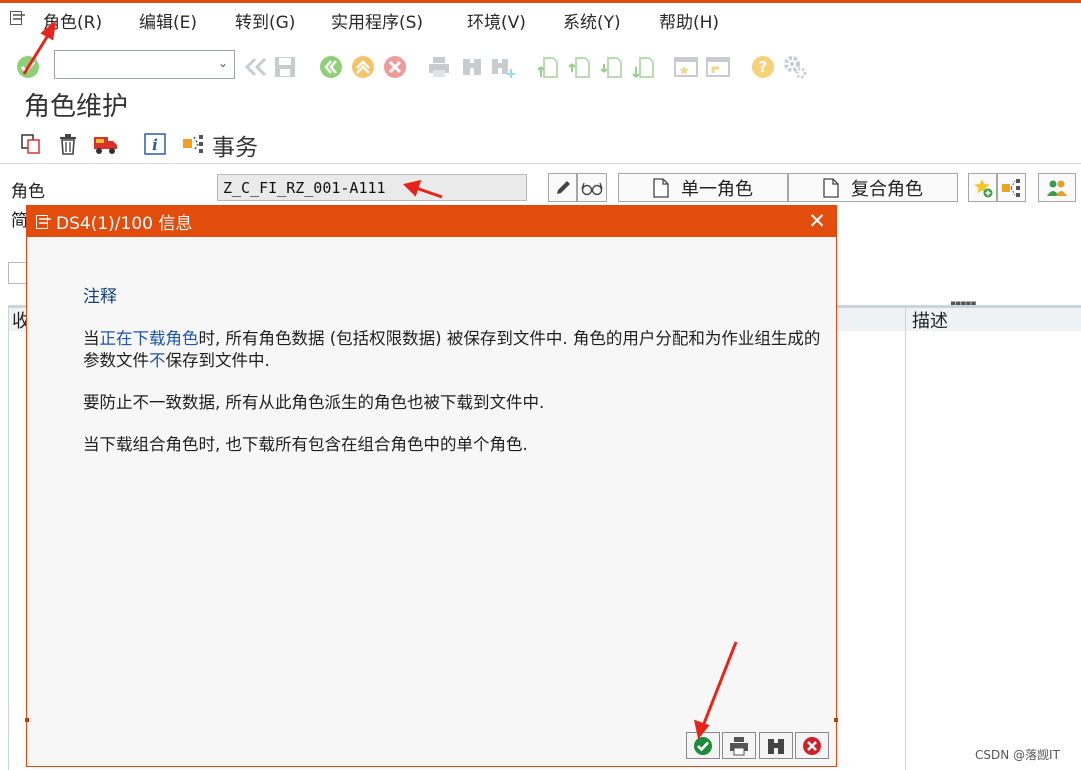 This screenshot has height=770, width=1081. I want to click on find-next-icon, so click(503, 67).